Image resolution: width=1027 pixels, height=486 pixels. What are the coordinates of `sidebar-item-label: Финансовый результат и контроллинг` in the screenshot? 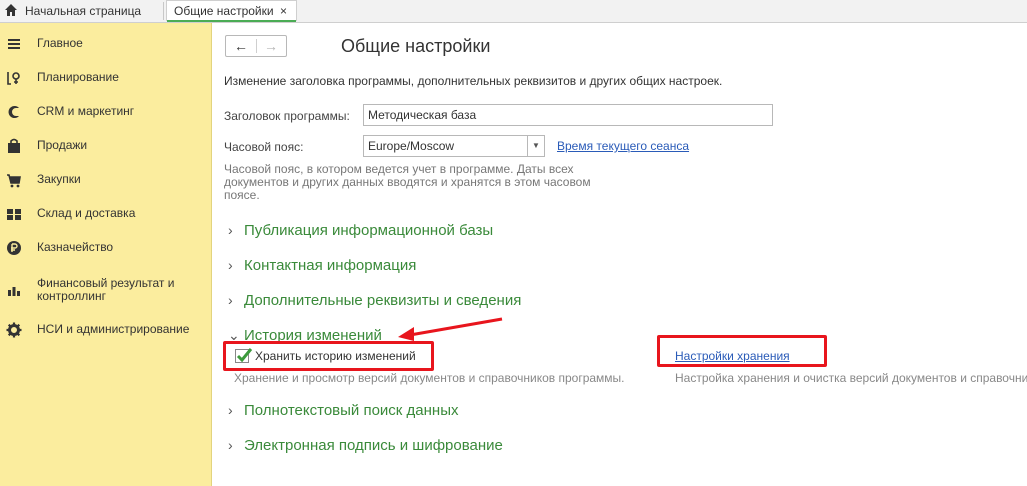 It's located at (106, 289).